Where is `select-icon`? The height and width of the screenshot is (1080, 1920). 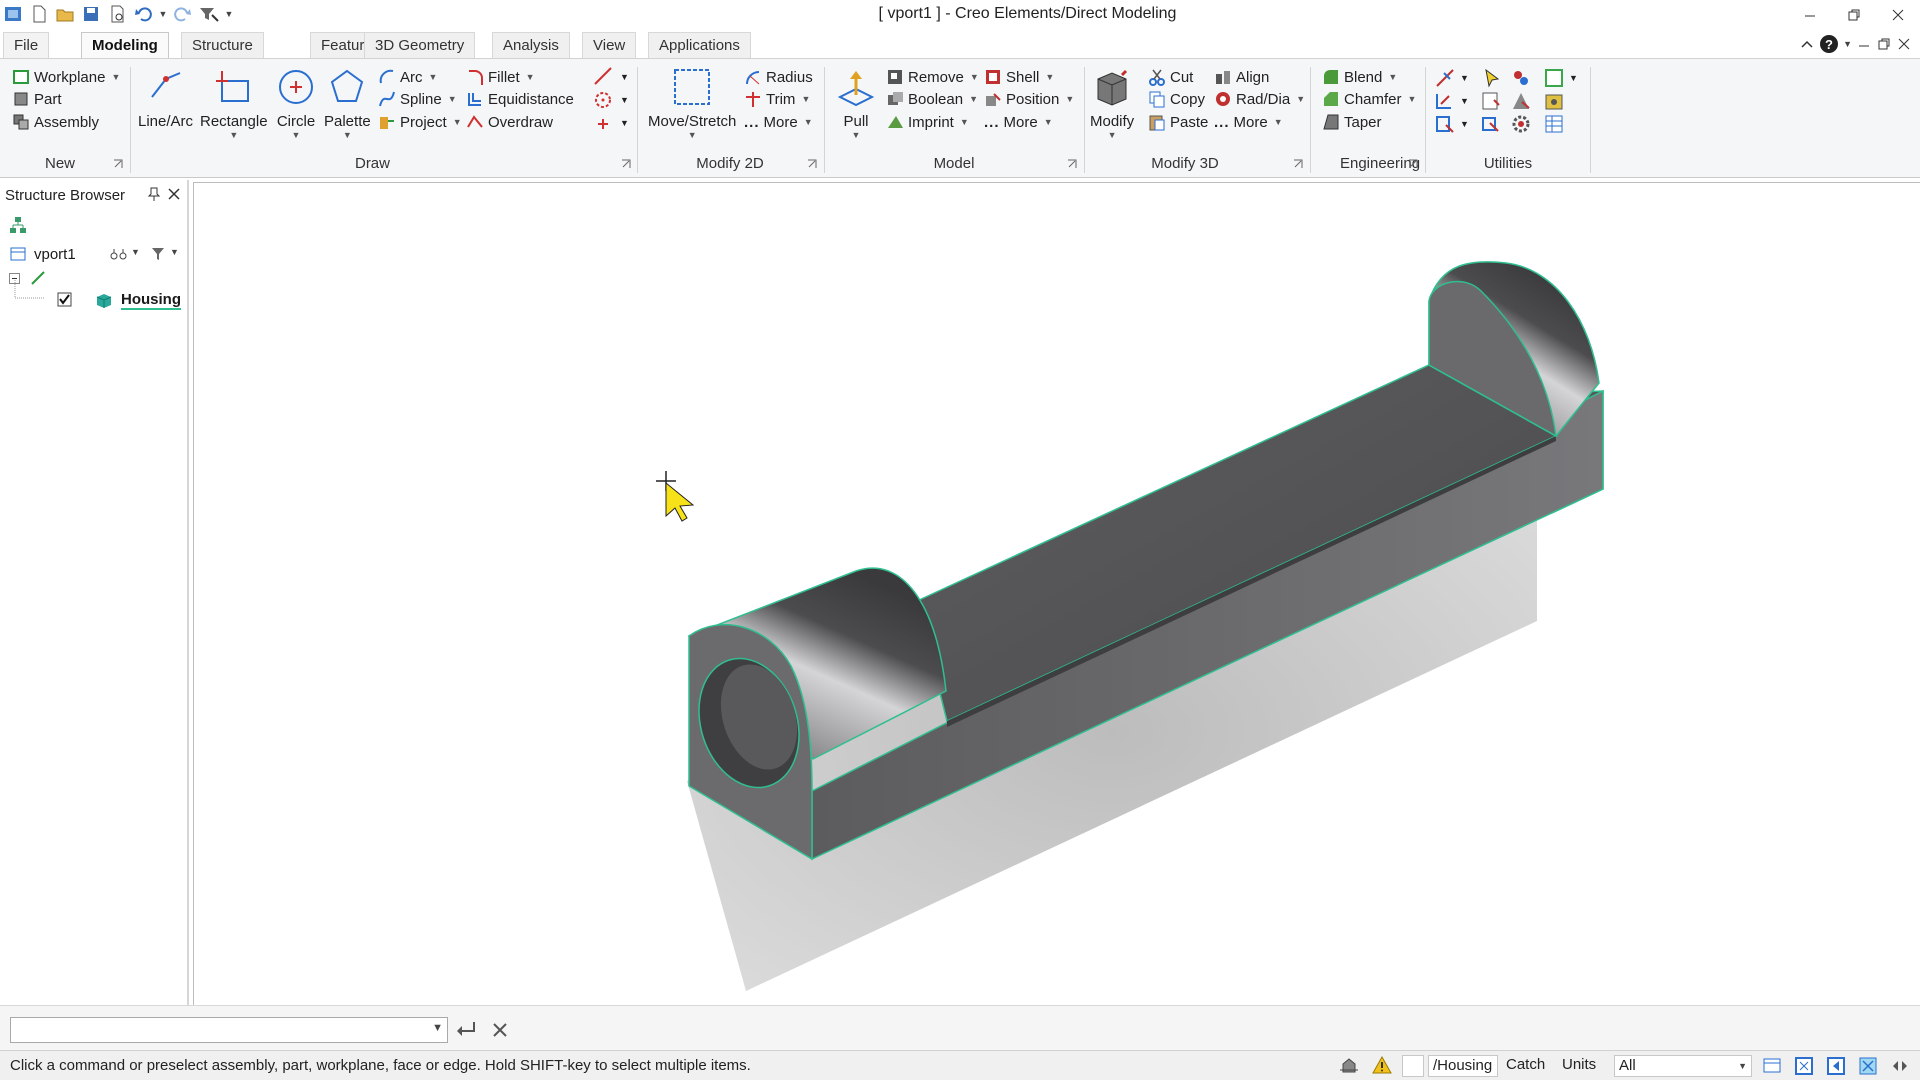
select-icon is located at coordinates (1491, 78).